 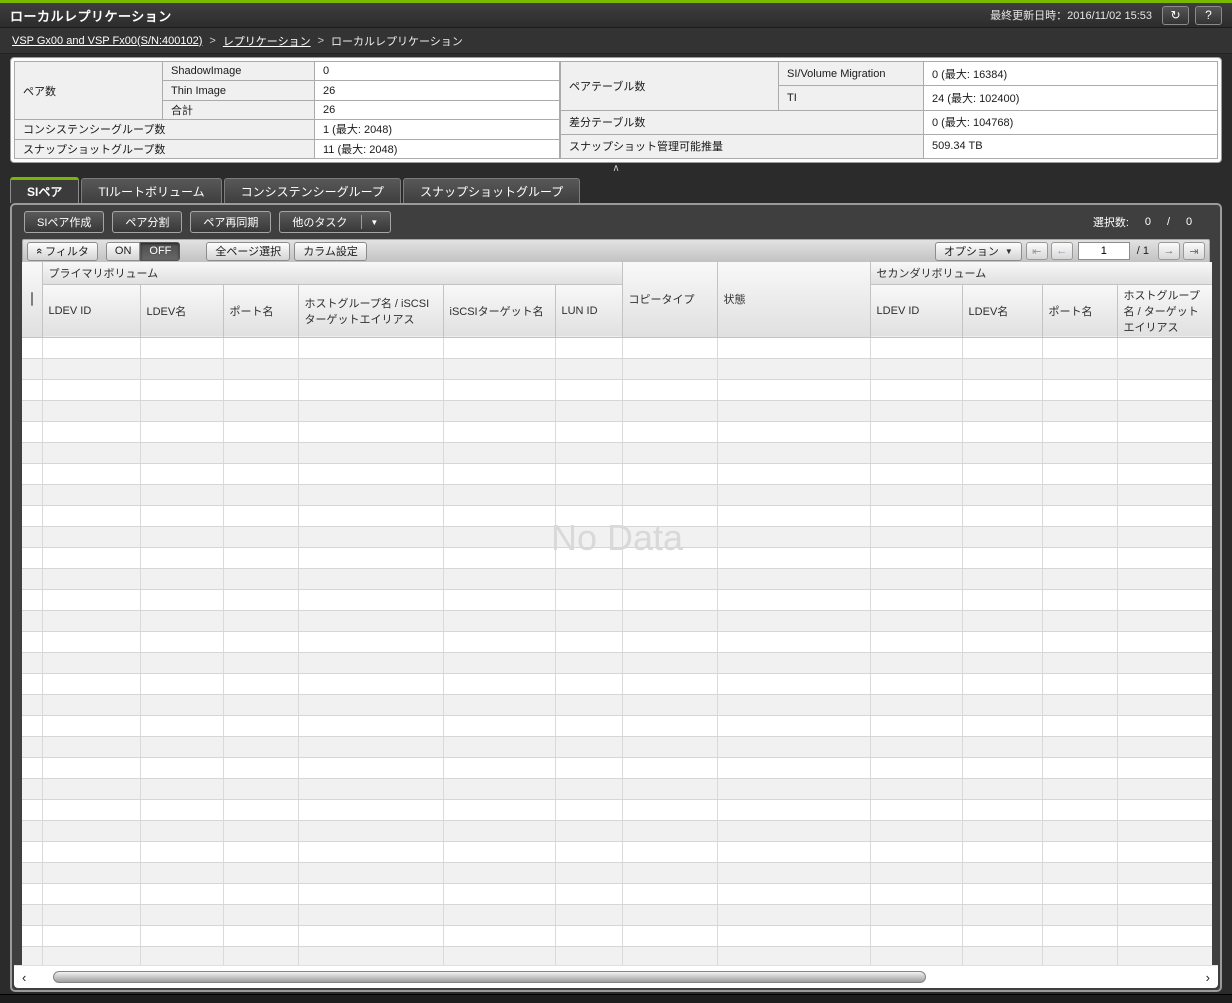 What do you see at coordinates (794, 300) in the screenshot?
I see `status-header: 状態` at bounding box center [794, 300].